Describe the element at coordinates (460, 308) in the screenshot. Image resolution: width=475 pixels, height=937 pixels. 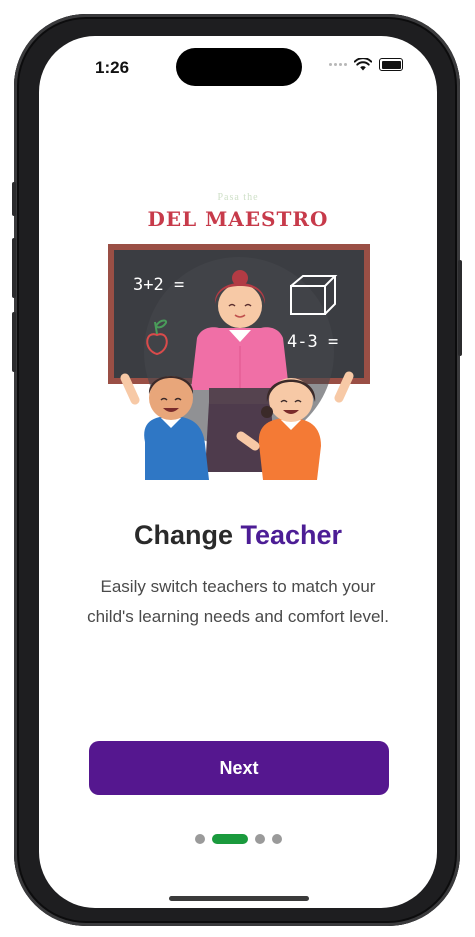
I see `power-button` at that location.